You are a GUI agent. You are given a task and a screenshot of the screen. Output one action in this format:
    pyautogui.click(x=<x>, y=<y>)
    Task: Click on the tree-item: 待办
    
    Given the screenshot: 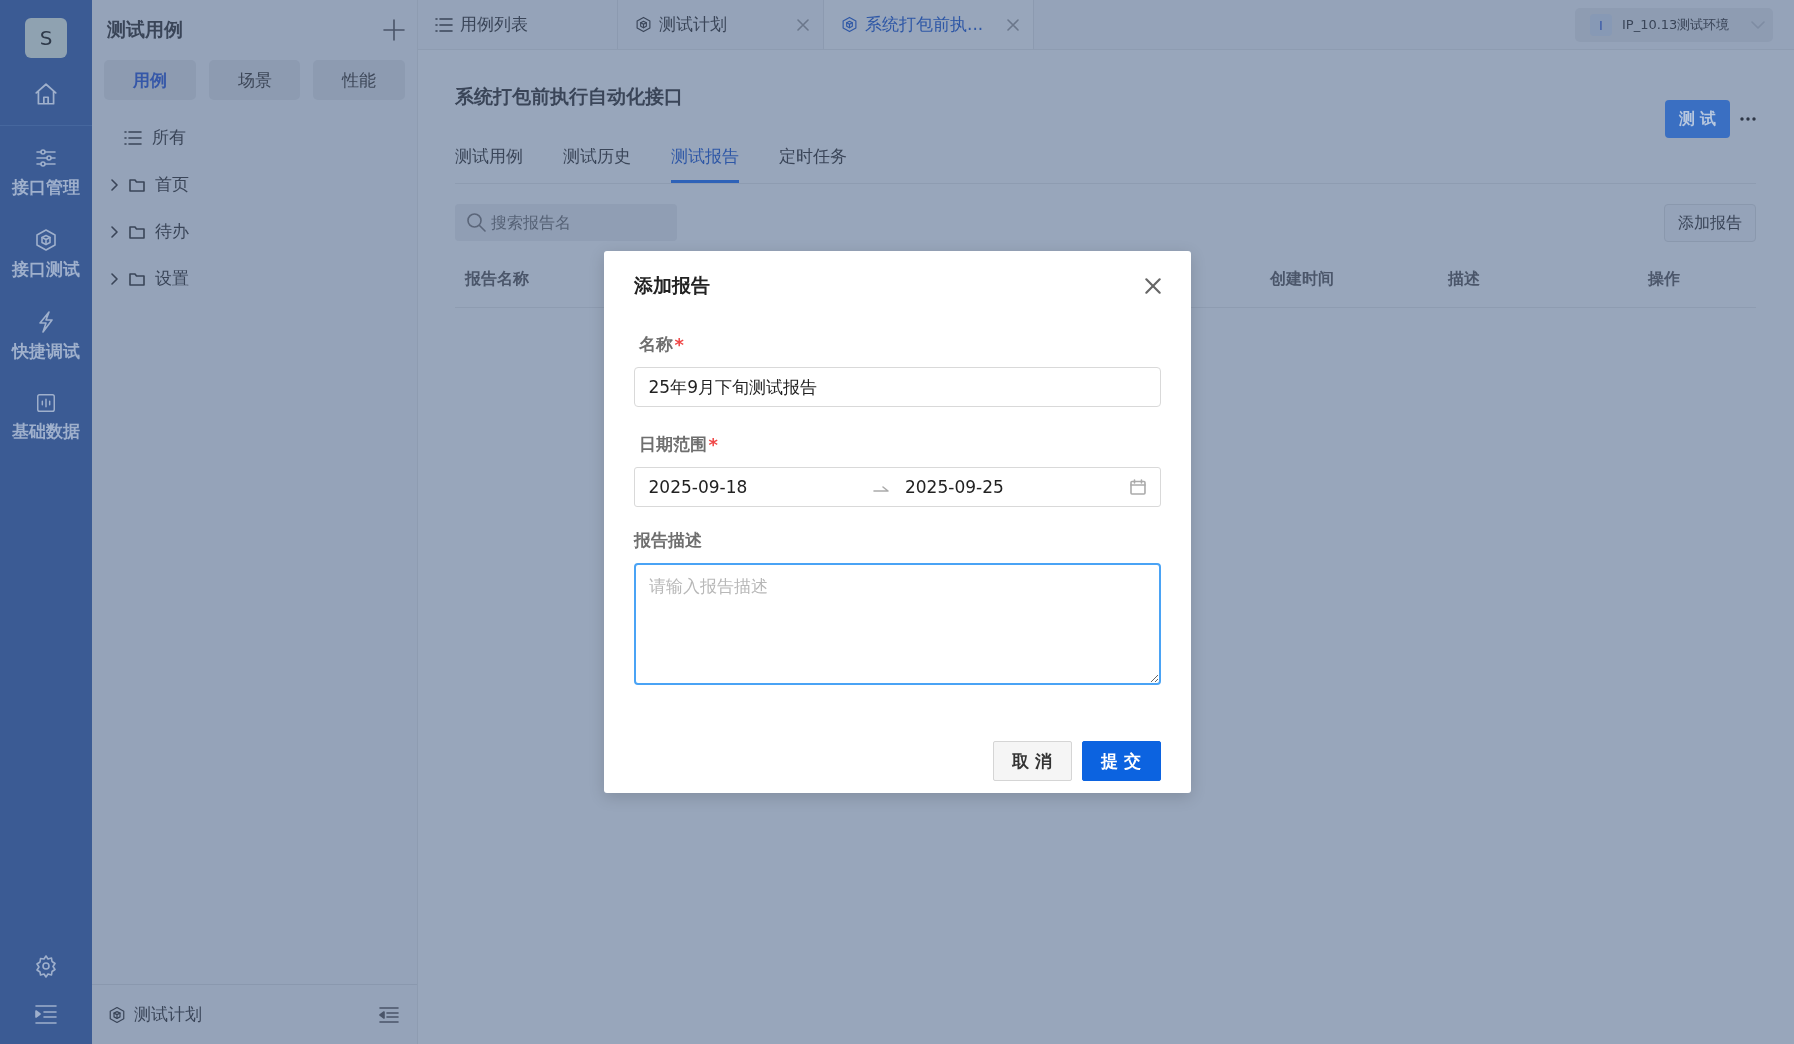 What is the action you would take?
    pyautogui.click(x=172, y=231)
    